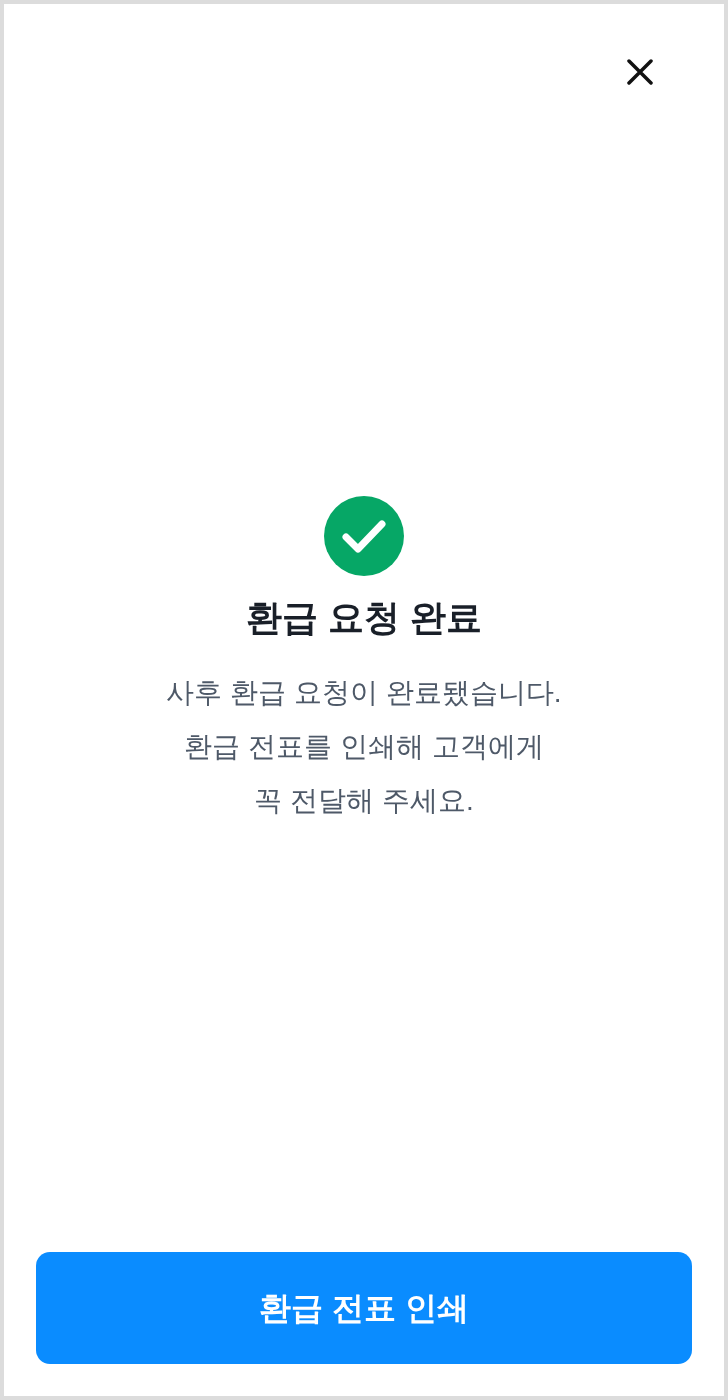 This screenshot has width=728, height=1400. I want to click on message: 사후 환급 요청이 완료됐습니다. 환급 전표를 인쇄해 고객에게 꼭 전달해 주세요., so click(364, 747).